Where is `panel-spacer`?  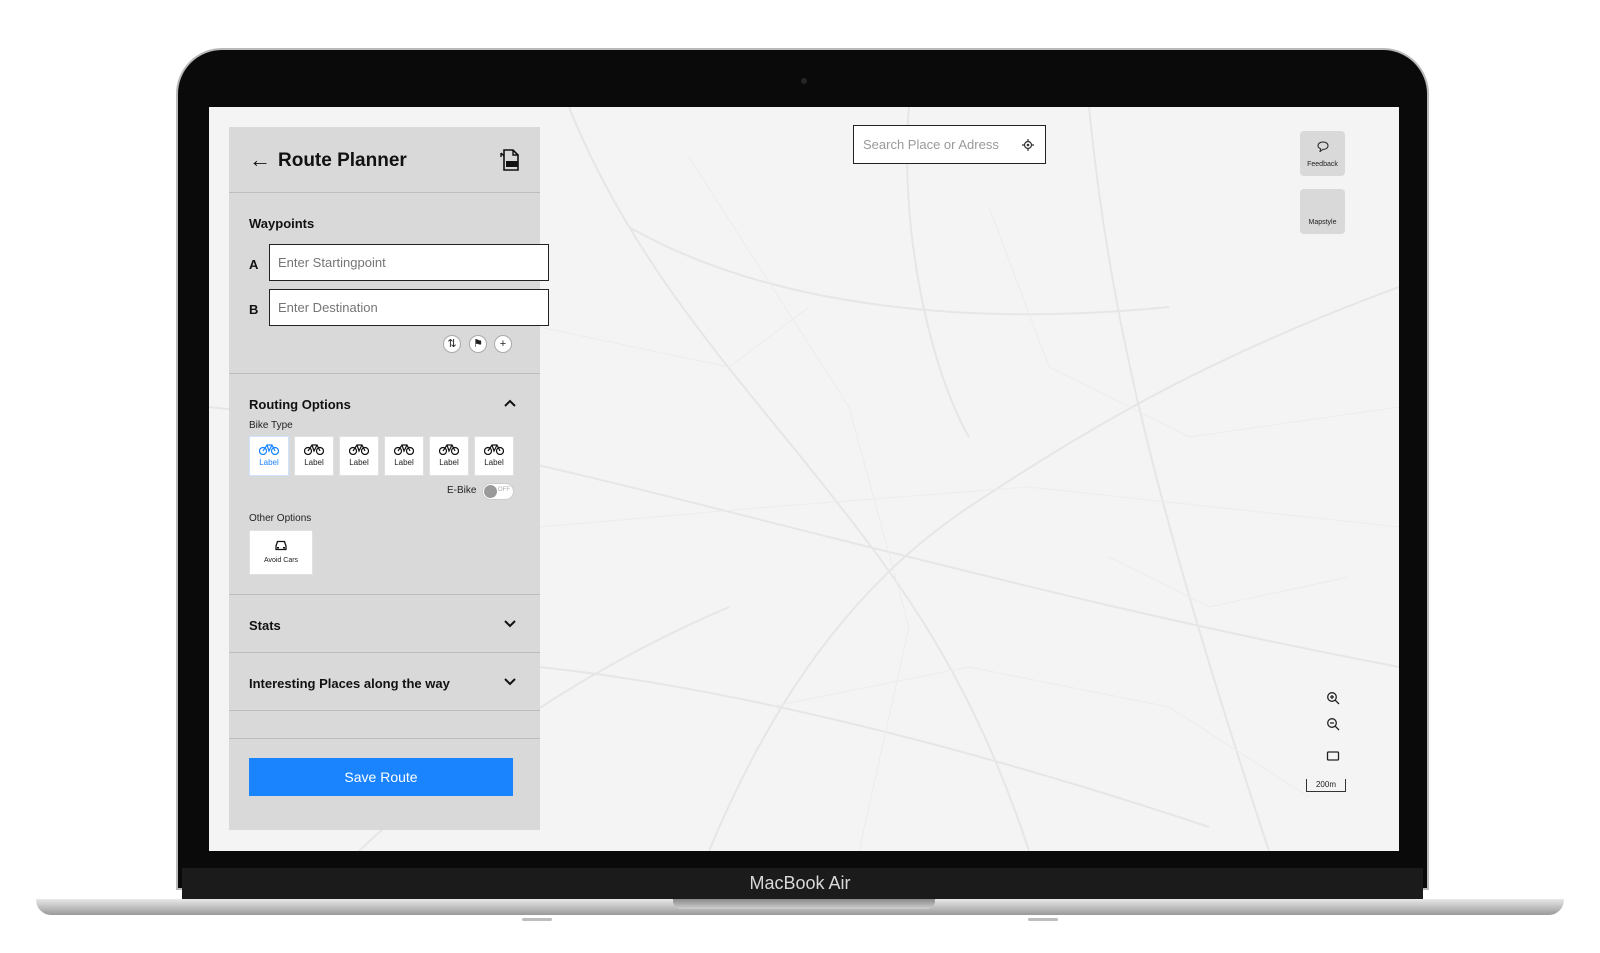
panel-spacer is located at coordinates (384, 725).